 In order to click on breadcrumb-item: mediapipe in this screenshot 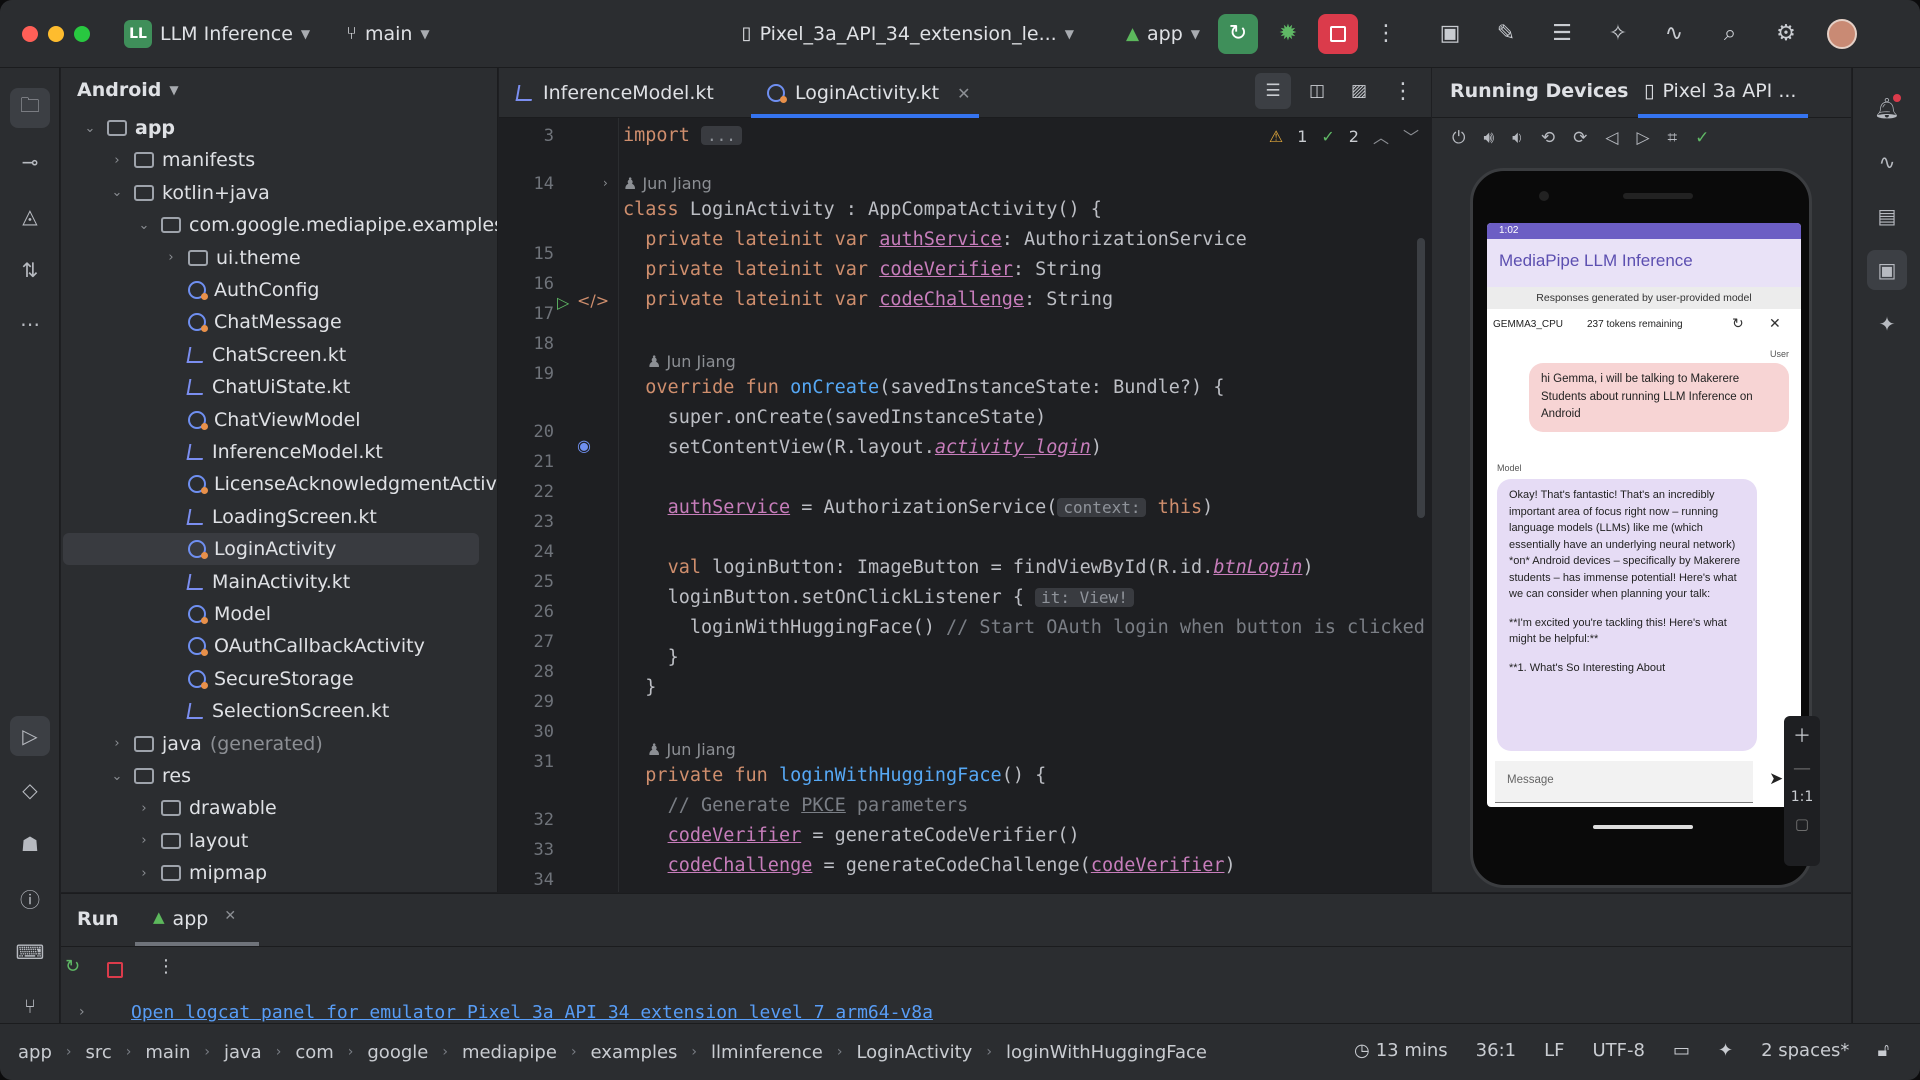, I will do `click(509, 1052)`.